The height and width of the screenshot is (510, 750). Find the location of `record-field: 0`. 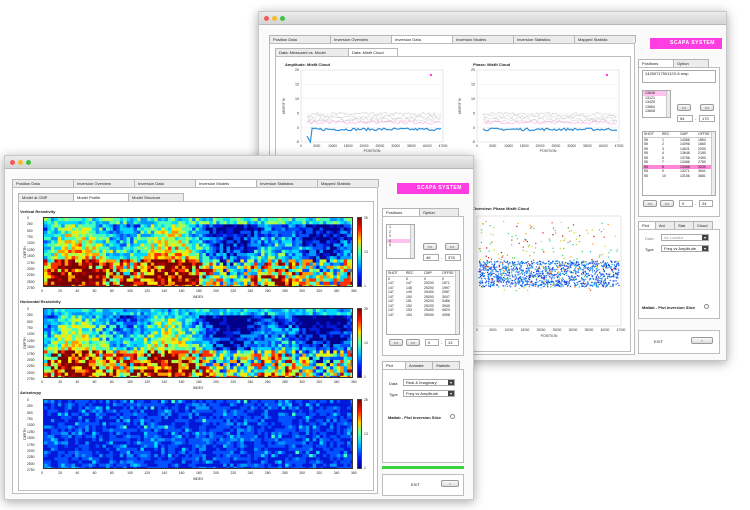

record-field: 0 is located at coordinates (686, 203).